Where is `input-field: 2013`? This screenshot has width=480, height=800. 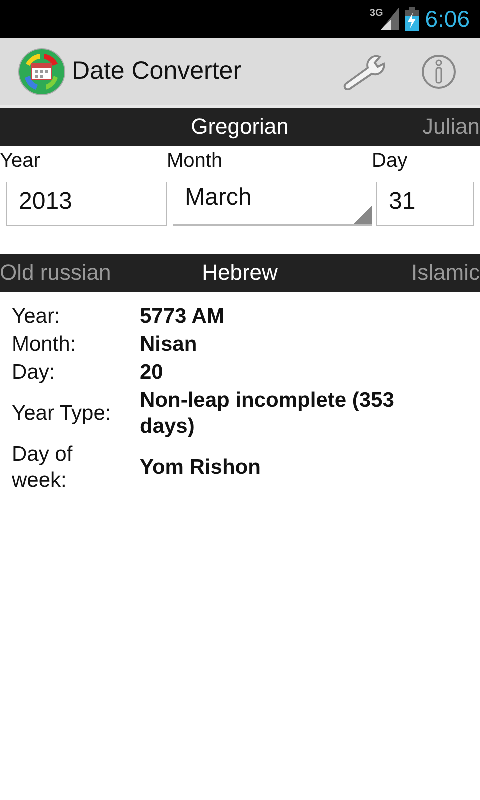
input-field: 2013 is located at coordinates (86, 204).